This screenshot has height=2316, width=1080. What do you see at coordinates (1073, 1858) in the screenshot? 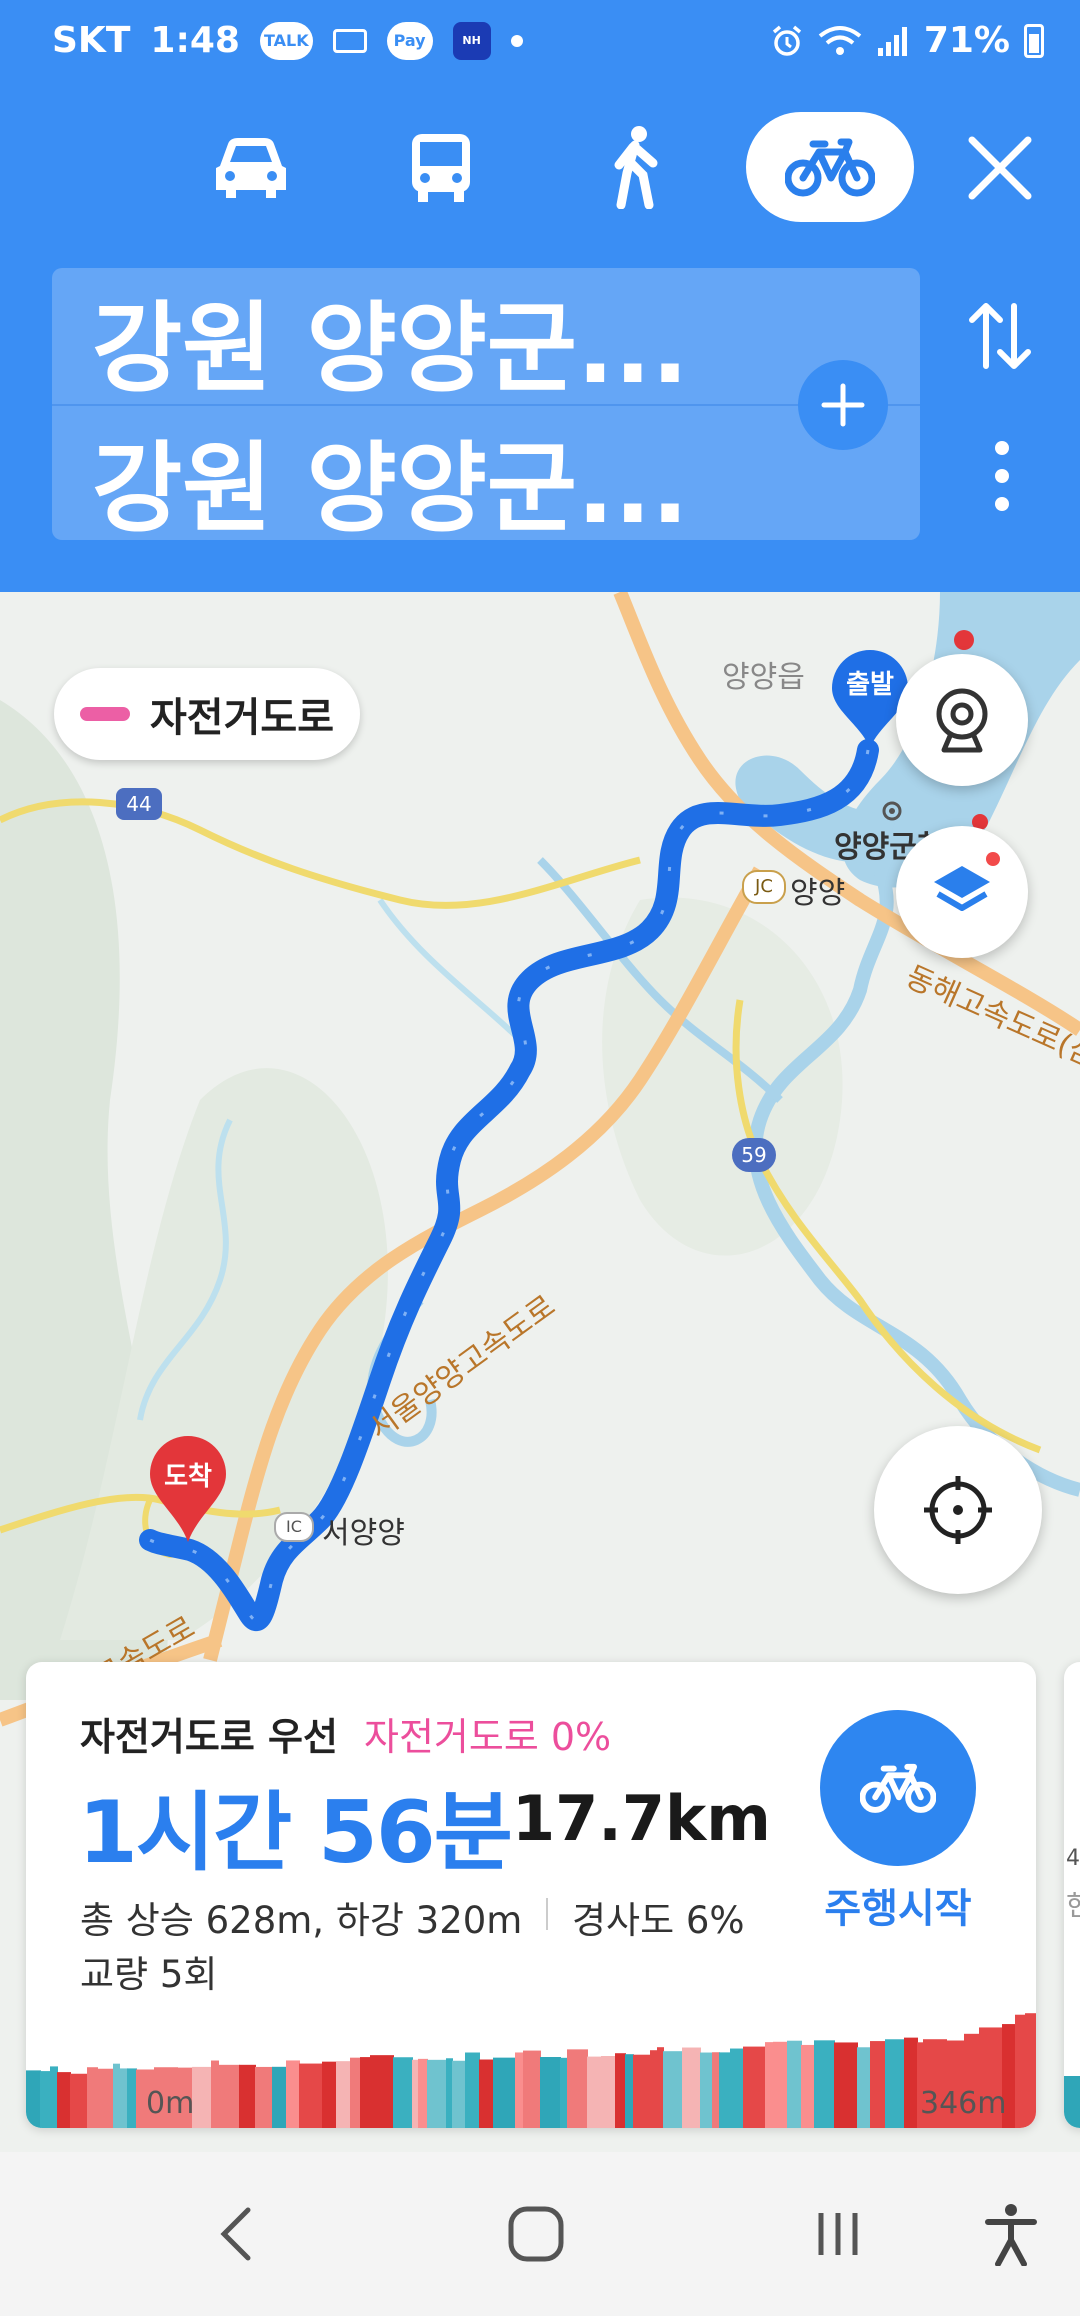
I see `peek-label-1: 418` at bounding box center [1073, 1858].